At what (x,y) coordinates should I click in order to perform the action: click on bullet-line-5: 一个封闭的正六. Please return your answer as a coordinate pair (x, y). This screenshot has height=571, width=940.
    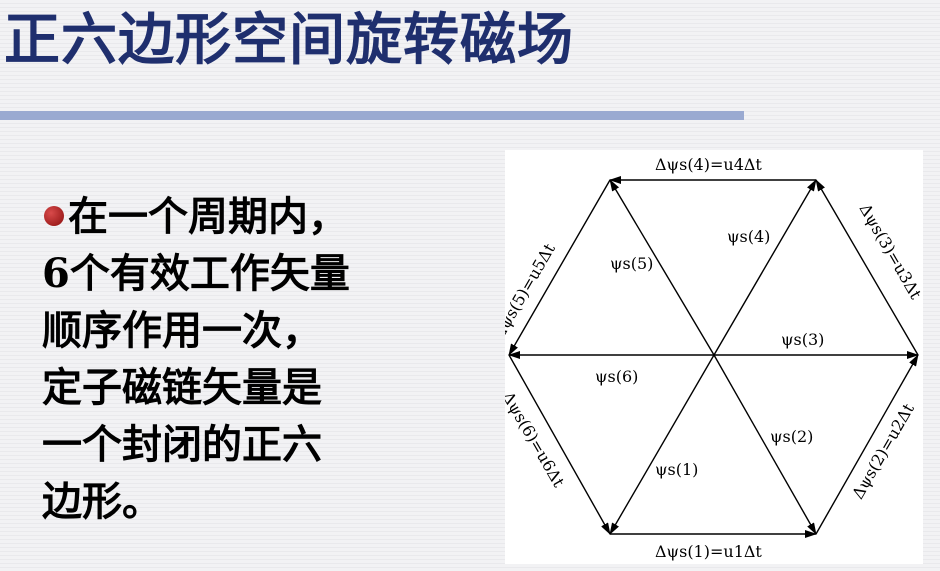
    Looking at the image, I should click on (182, 444).